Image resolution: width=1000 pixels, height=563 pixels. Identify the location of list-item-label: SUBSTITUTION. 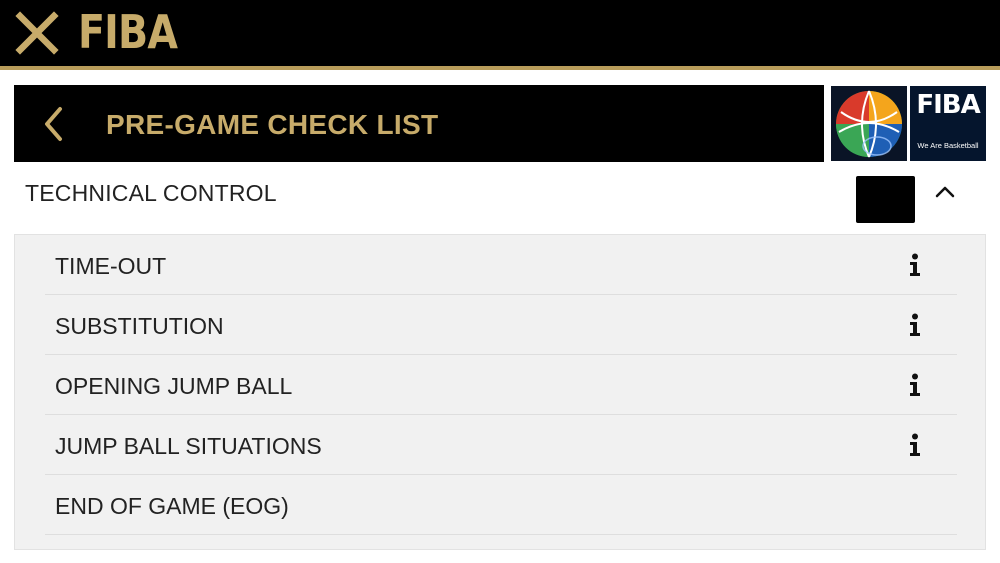
(139, 326).